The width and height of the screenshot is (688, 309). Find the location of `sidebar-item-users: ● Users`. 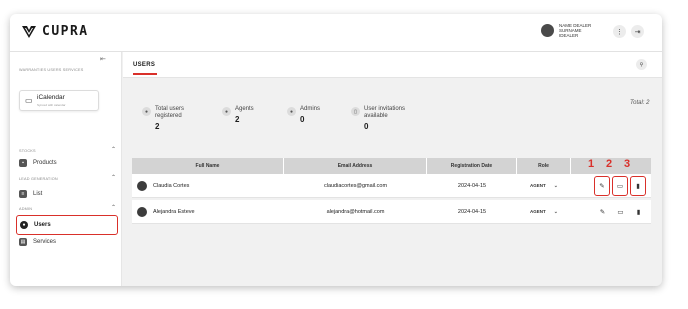

sidebar-item-users: ● Users is located at coordinates (67, 225).